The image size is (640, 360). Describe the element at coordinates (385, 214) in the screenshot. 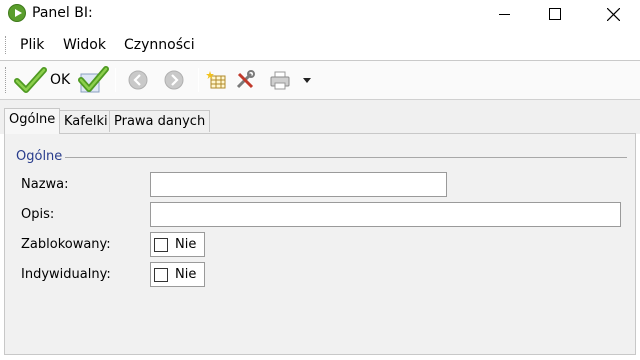

I see `opis-input` at that location.